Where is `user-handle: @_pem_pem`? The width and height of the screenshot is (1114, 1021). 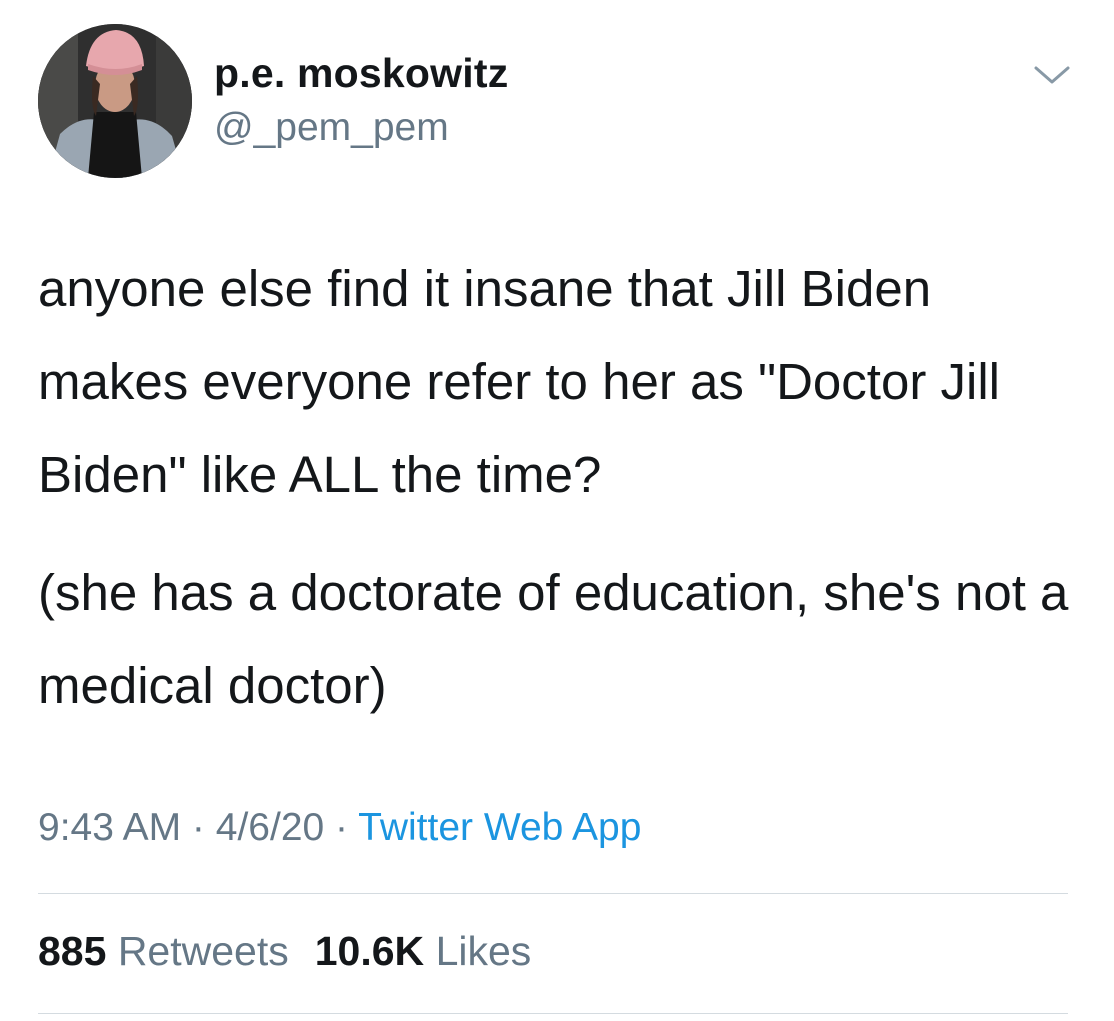
user-handle: @_pem_pem is located at coordinates (331, 128).